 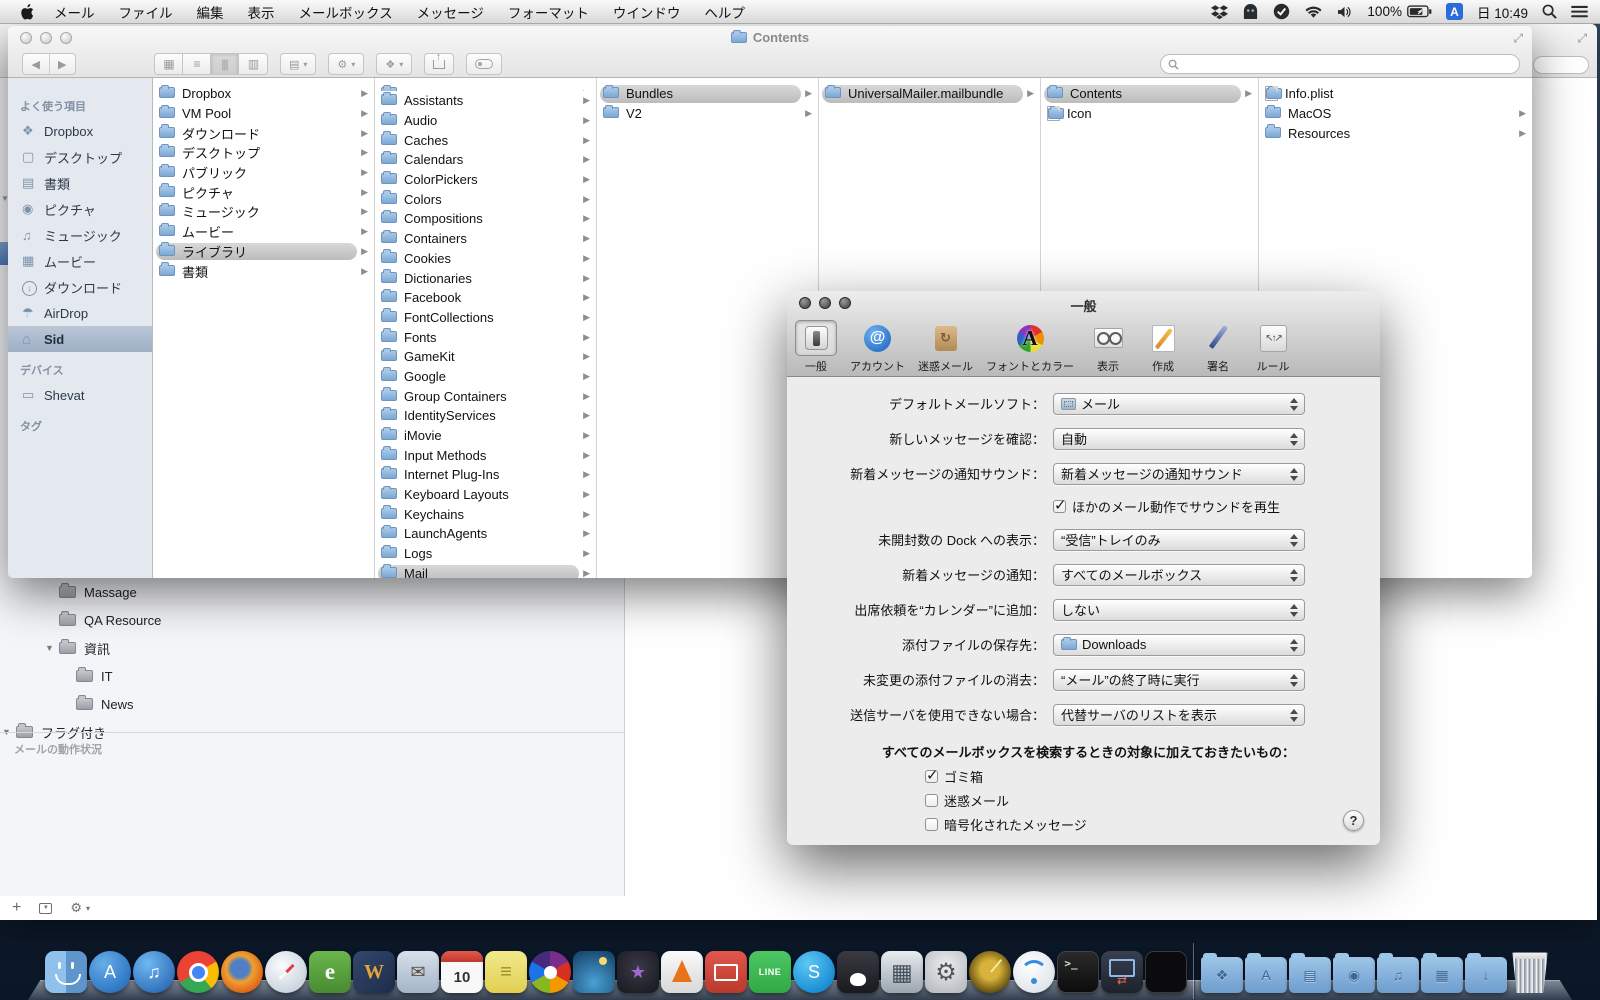 I want to click on popup-button: Downloads, so click(x=1179, y=644).